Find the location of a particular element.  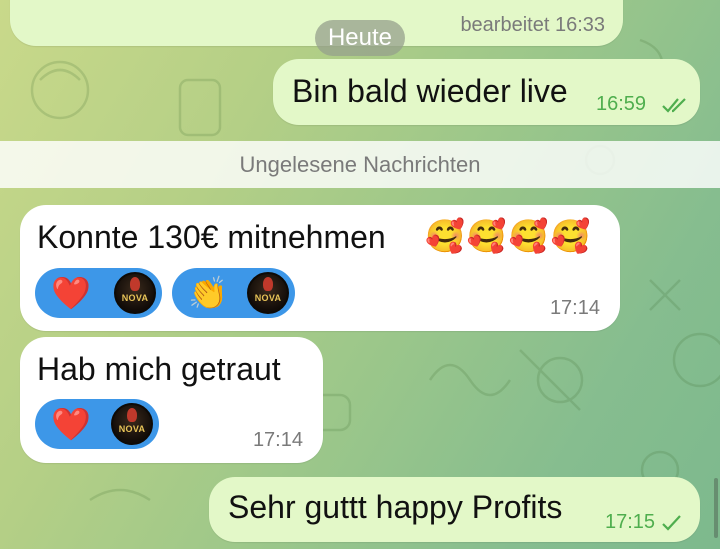

date-pill: Heute is located at coordinates (360, 38).